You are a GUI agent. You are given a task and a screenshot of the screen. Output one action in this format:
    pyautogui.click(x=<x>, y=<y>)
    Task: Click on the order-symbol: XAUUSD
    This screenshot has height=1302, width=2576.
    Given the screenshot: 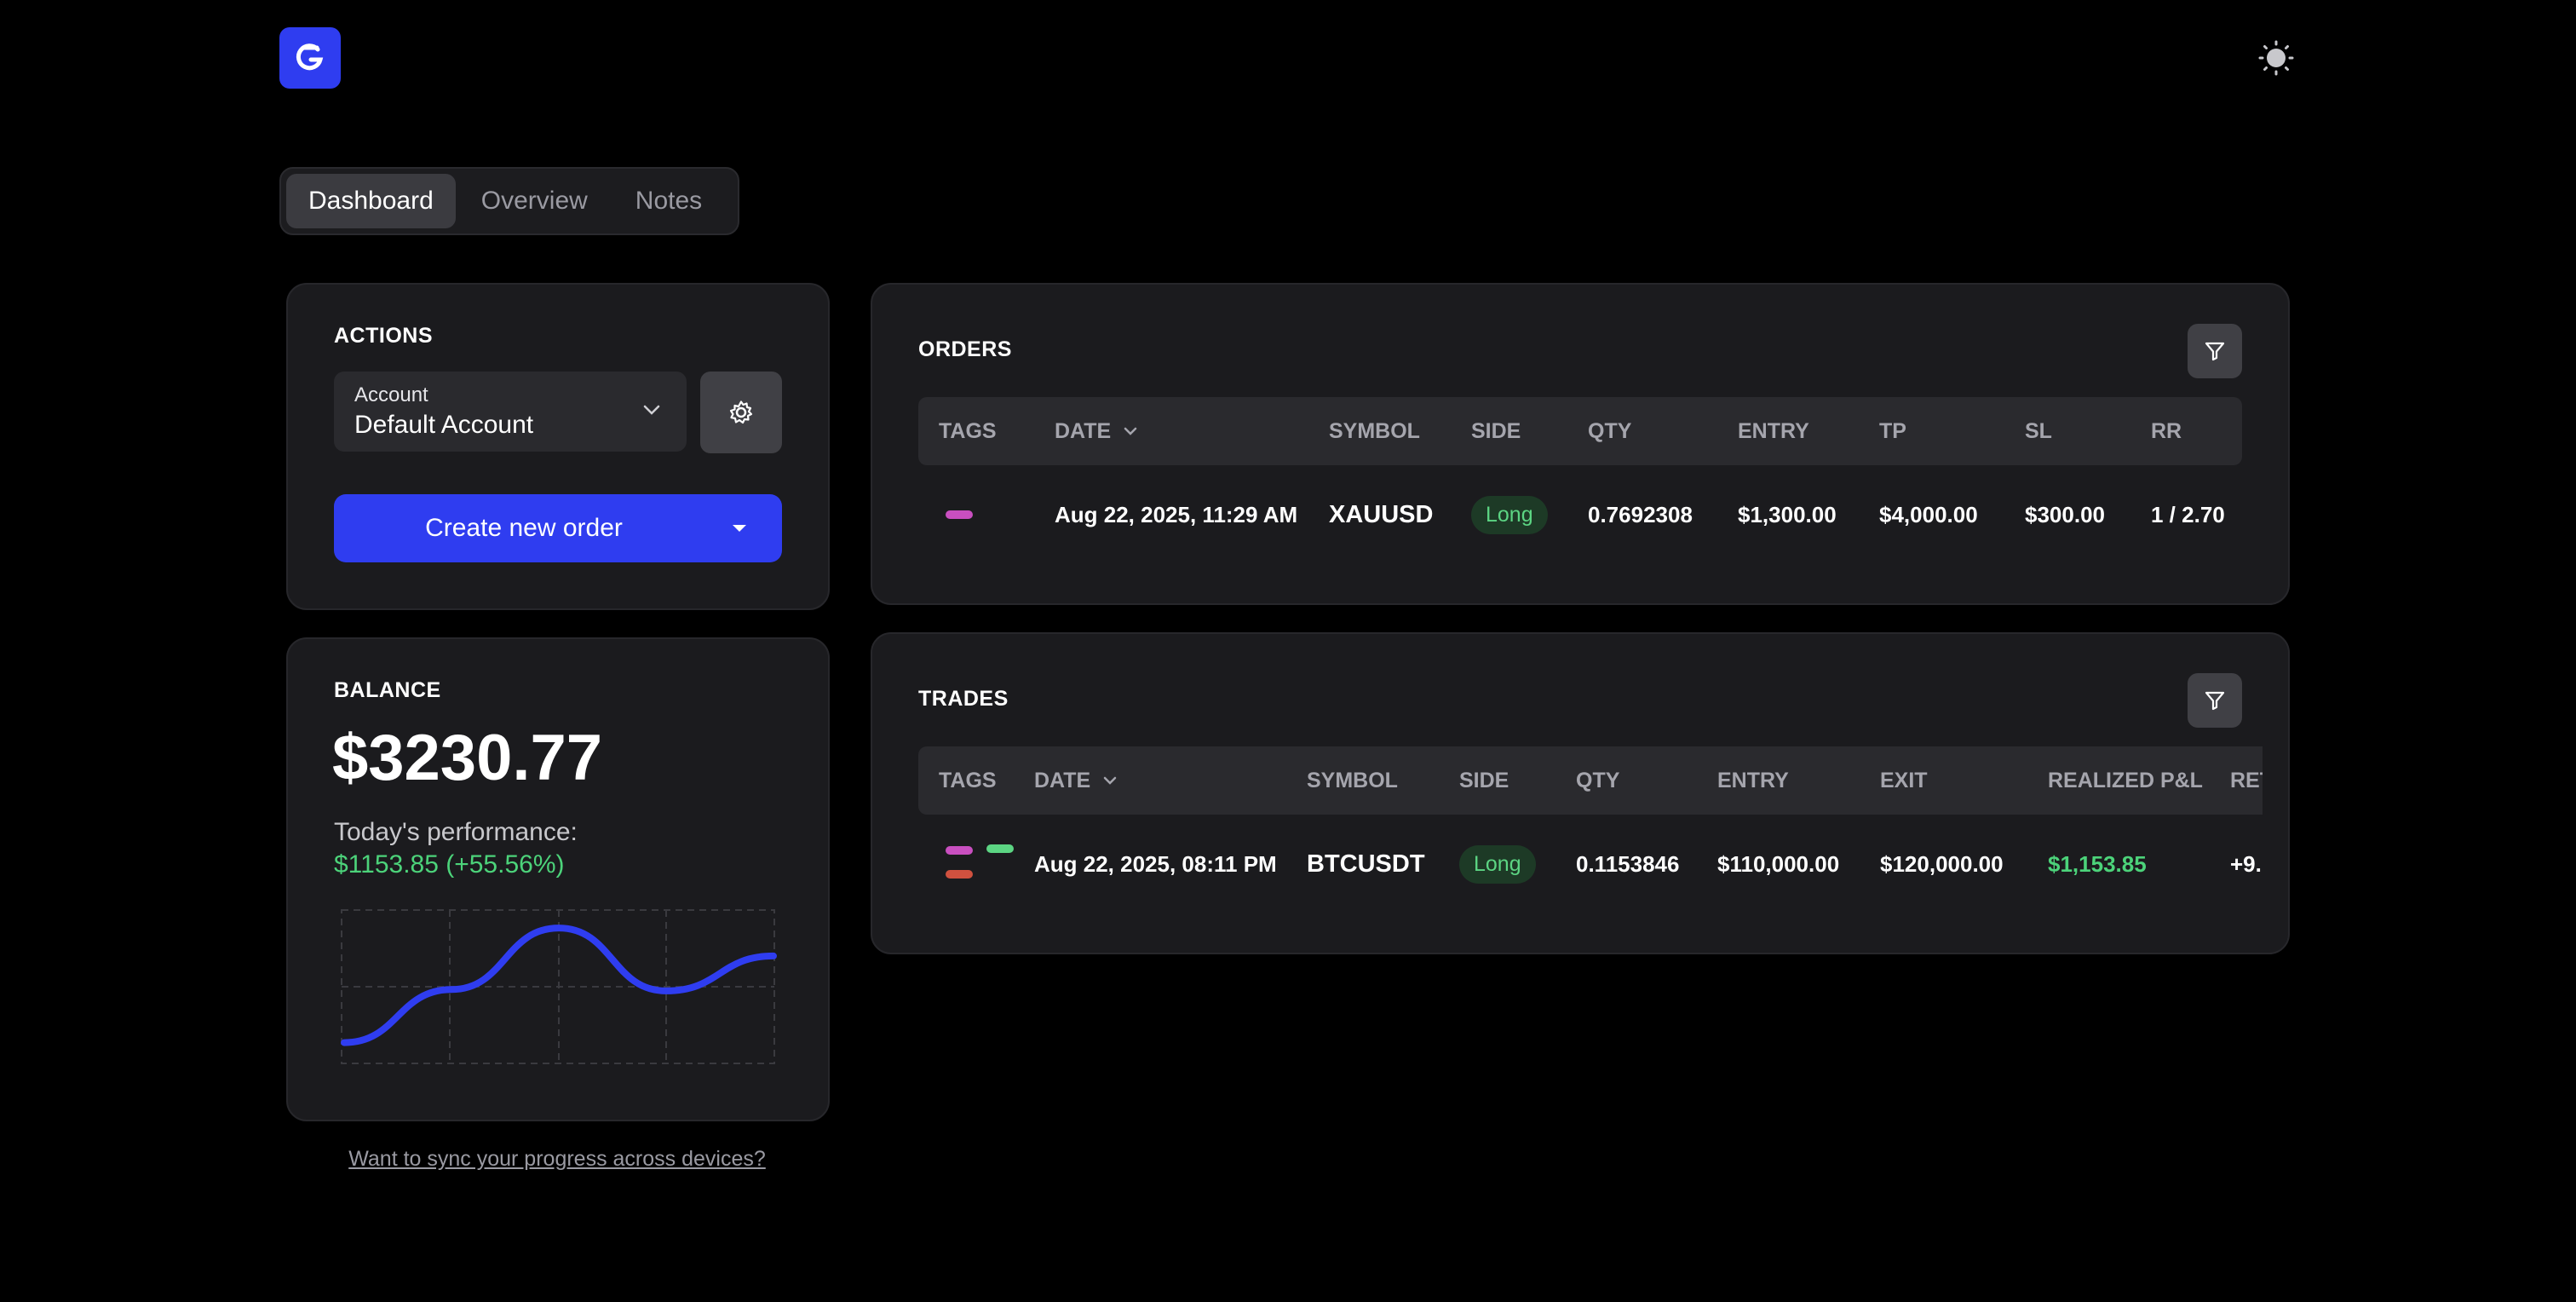 What is the action you would take?
    pyautogui.click(x=1381, y=514)
    